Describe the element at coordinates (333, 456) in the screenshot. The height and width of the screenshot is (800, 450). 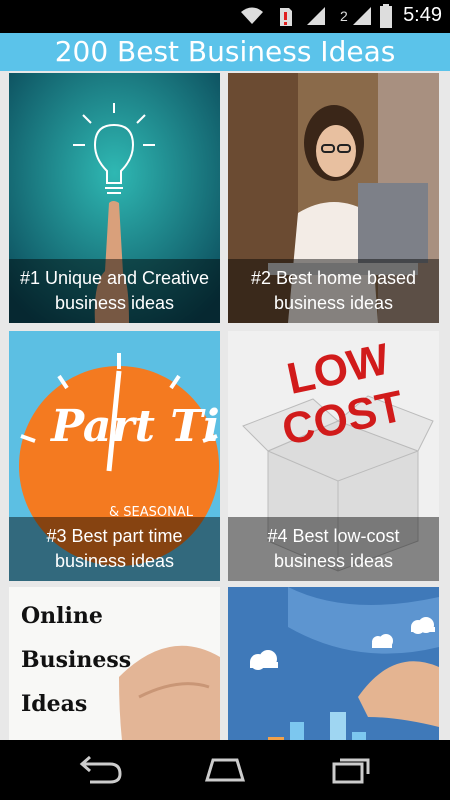
I see `idea-card-4: LOW COST #4 Best low-cost business ideas` at that location.